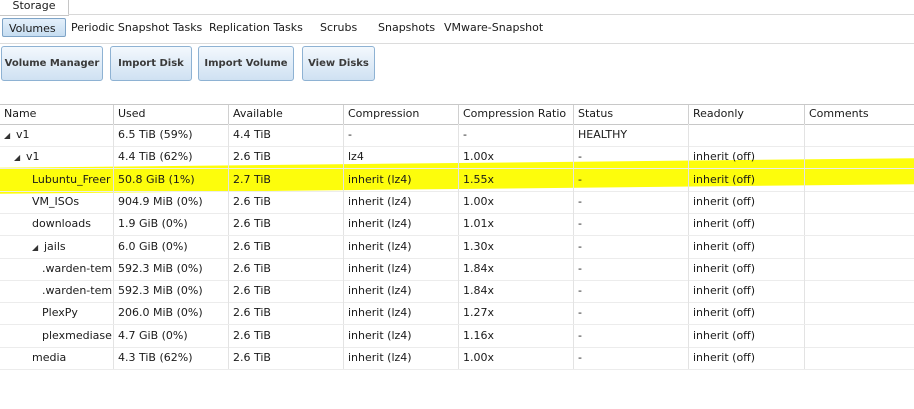  What do you see at coordinates (516, 291) in the screenshot?
I see `compression-ratio-cell: 1.84x` at bounding box center [516, 291].